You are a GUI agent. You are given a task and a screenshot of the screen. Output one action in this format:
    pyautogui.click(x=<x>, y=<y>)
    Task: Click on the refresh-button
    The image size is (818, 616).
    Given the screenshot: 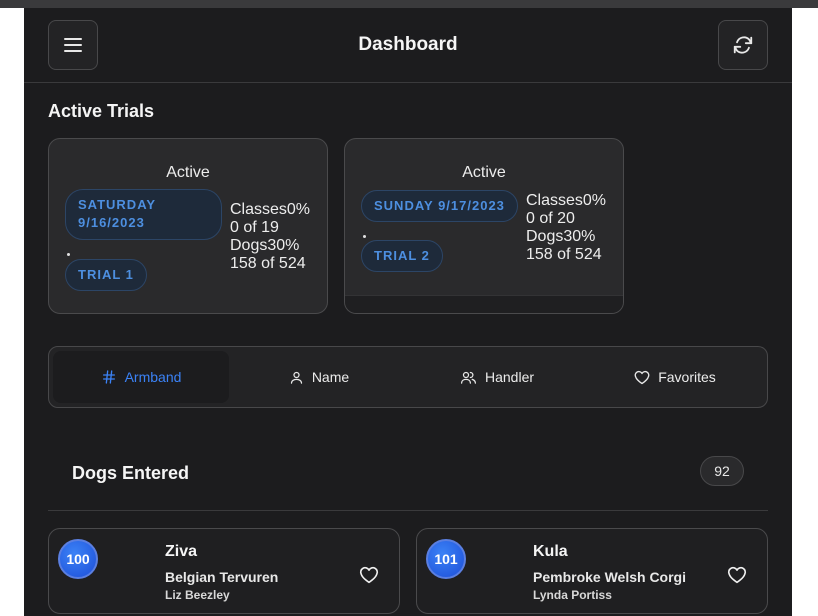 What is the action you would take?
    pyautogui.click(x=743, y=45)
    